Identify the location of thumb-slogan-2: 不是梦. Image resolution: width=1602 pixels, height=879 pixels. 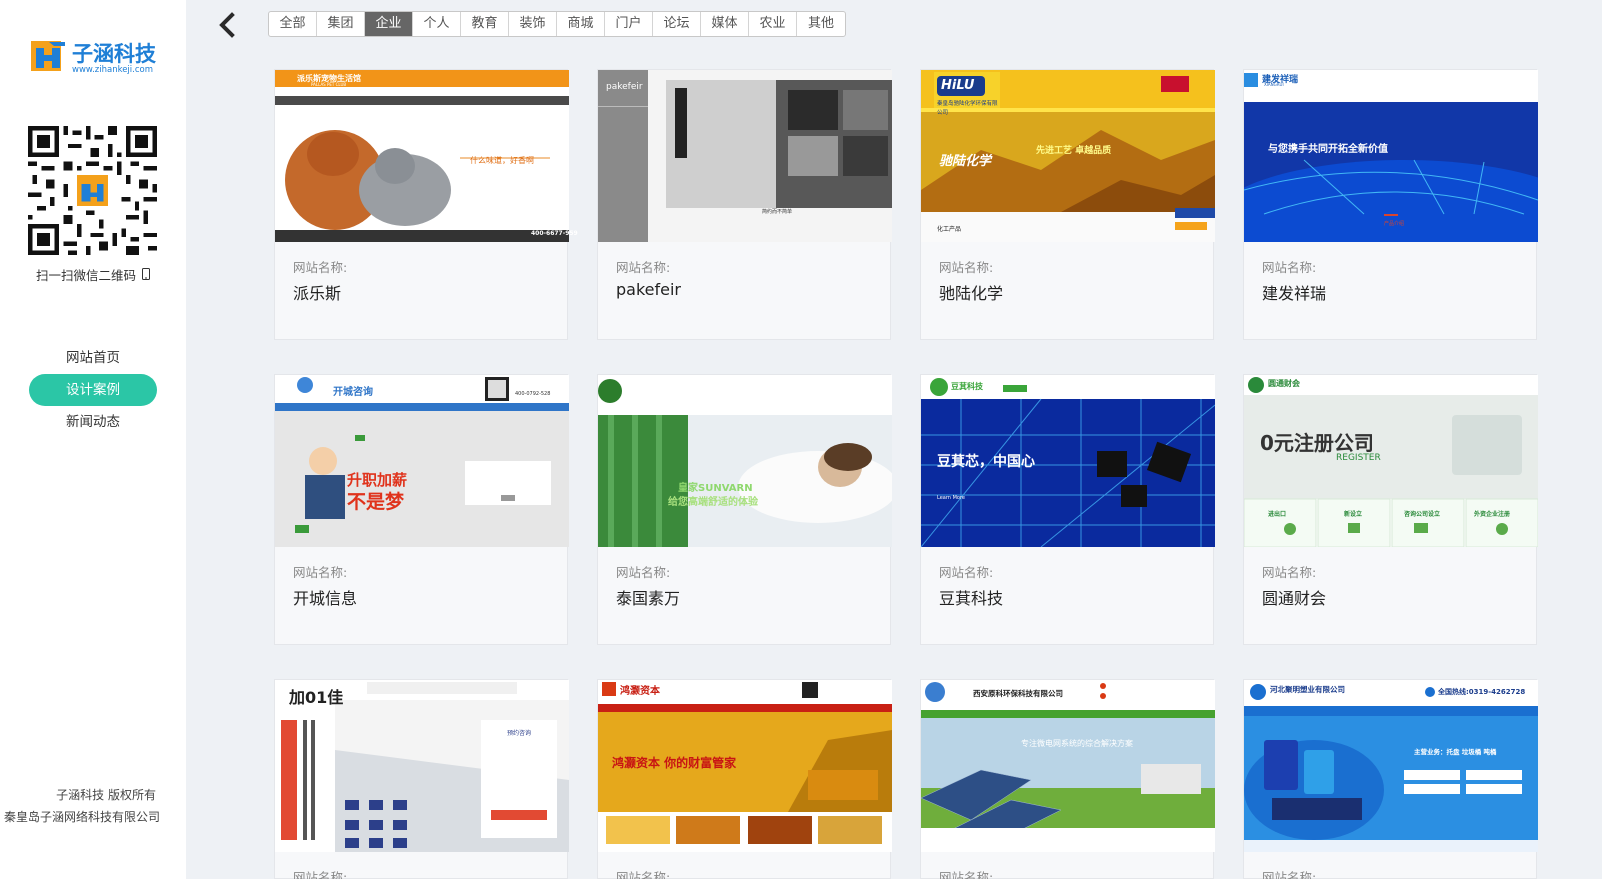
(376, 502).